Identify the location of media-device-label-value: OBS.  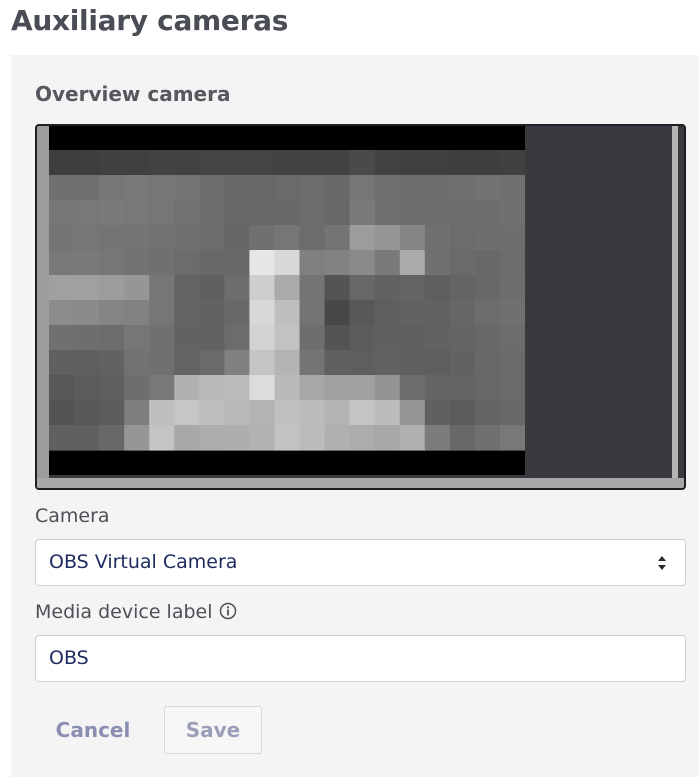
(69, 658).